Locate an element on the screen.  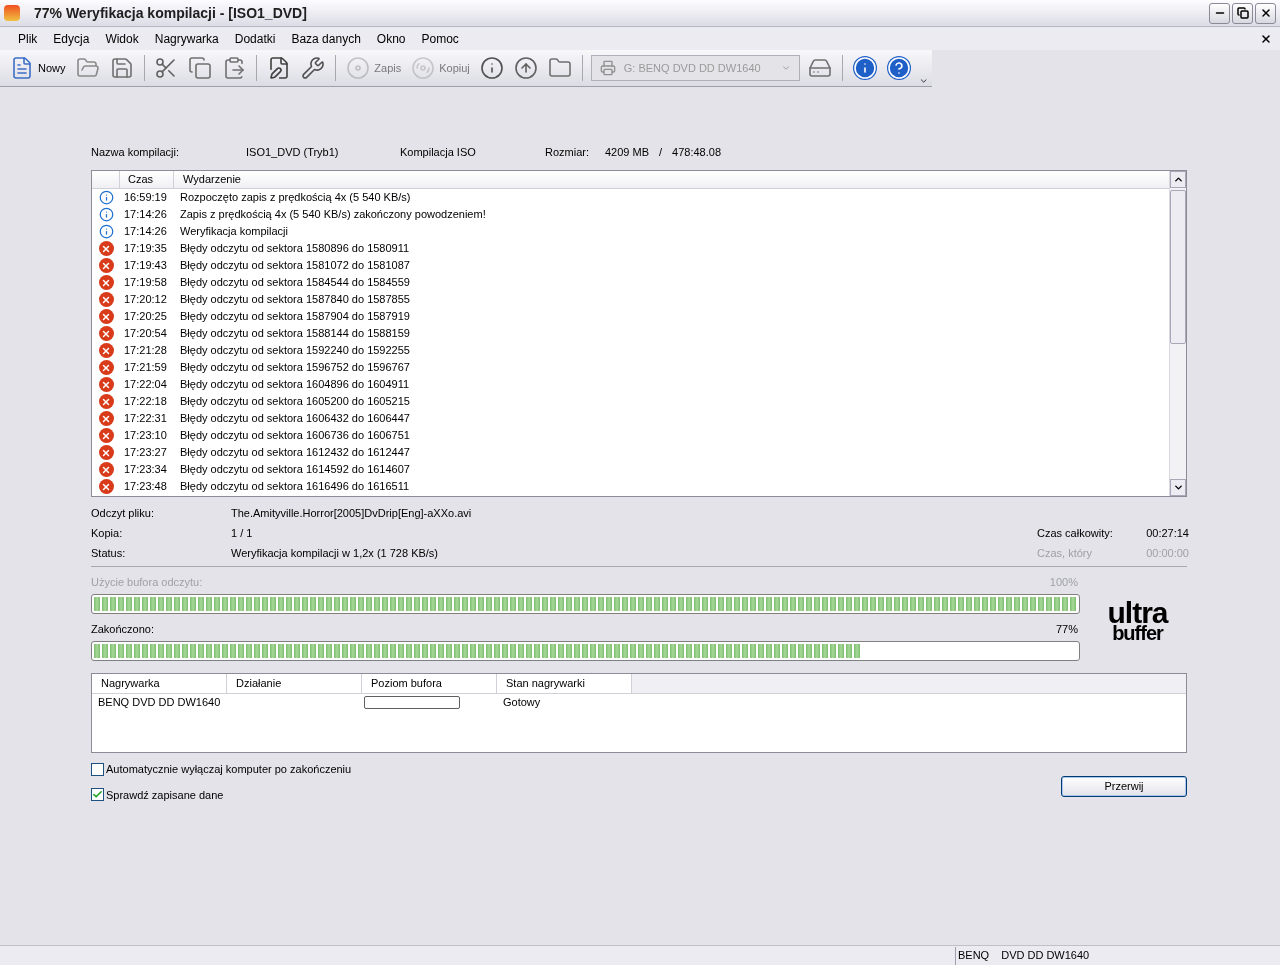
scroll-down-icon is located at coordinates (1178, 487).